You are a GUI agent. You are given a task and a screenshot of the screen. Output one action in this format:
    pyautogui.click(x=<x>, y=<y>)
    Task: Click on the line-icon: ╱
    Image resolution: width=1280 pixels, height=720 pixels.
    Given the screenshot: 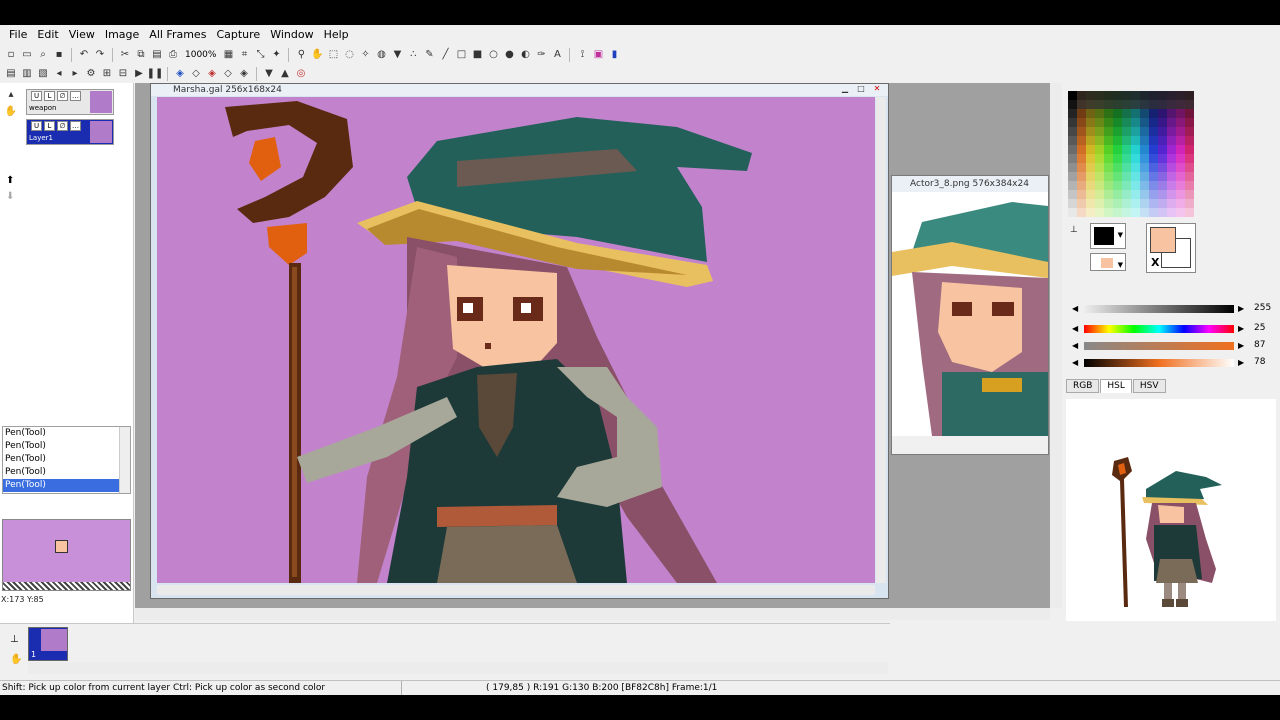 What is the action you would take?
    pyautogui.click(x=445, y=55)
    